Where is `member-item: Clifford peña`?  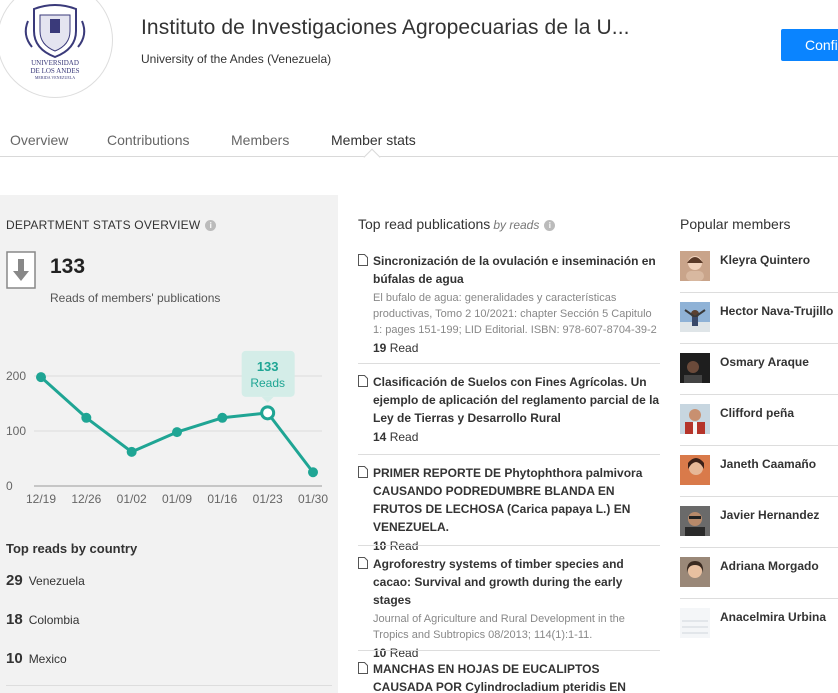 member-item: Clifford peña is located at coordinates (759, 429).